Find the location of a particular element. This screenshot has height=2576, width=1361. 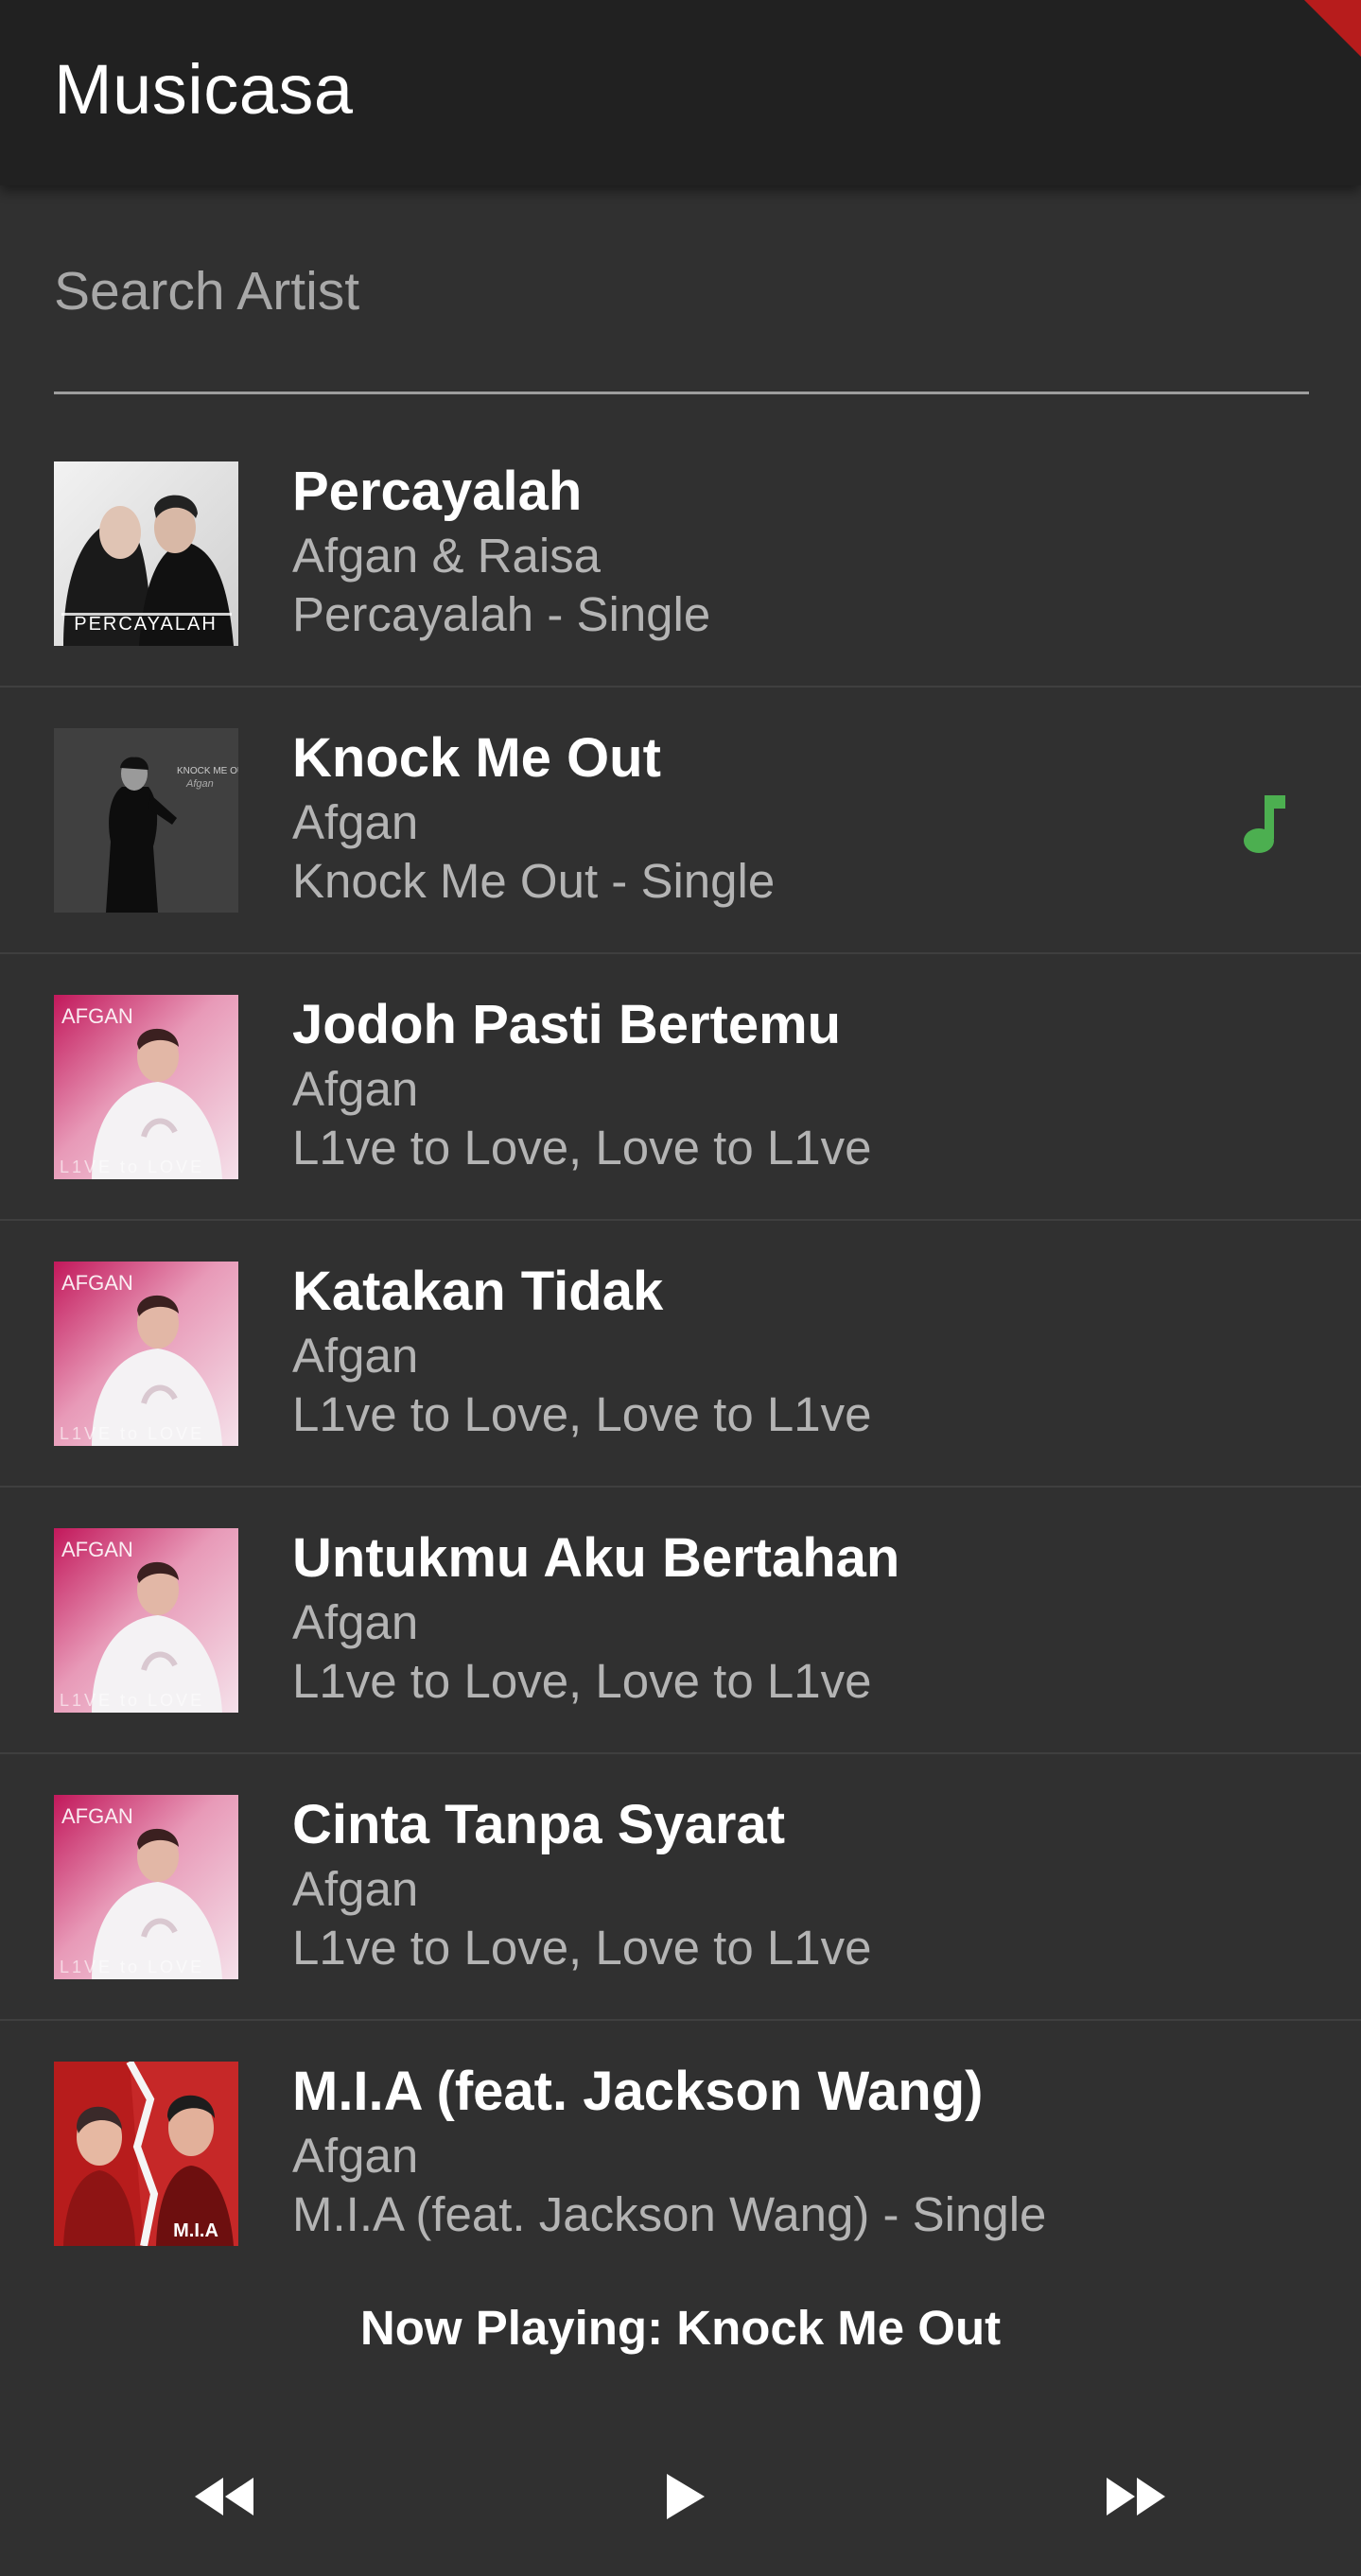

fast-forward-icon is located at coordinates (1136, 2496).